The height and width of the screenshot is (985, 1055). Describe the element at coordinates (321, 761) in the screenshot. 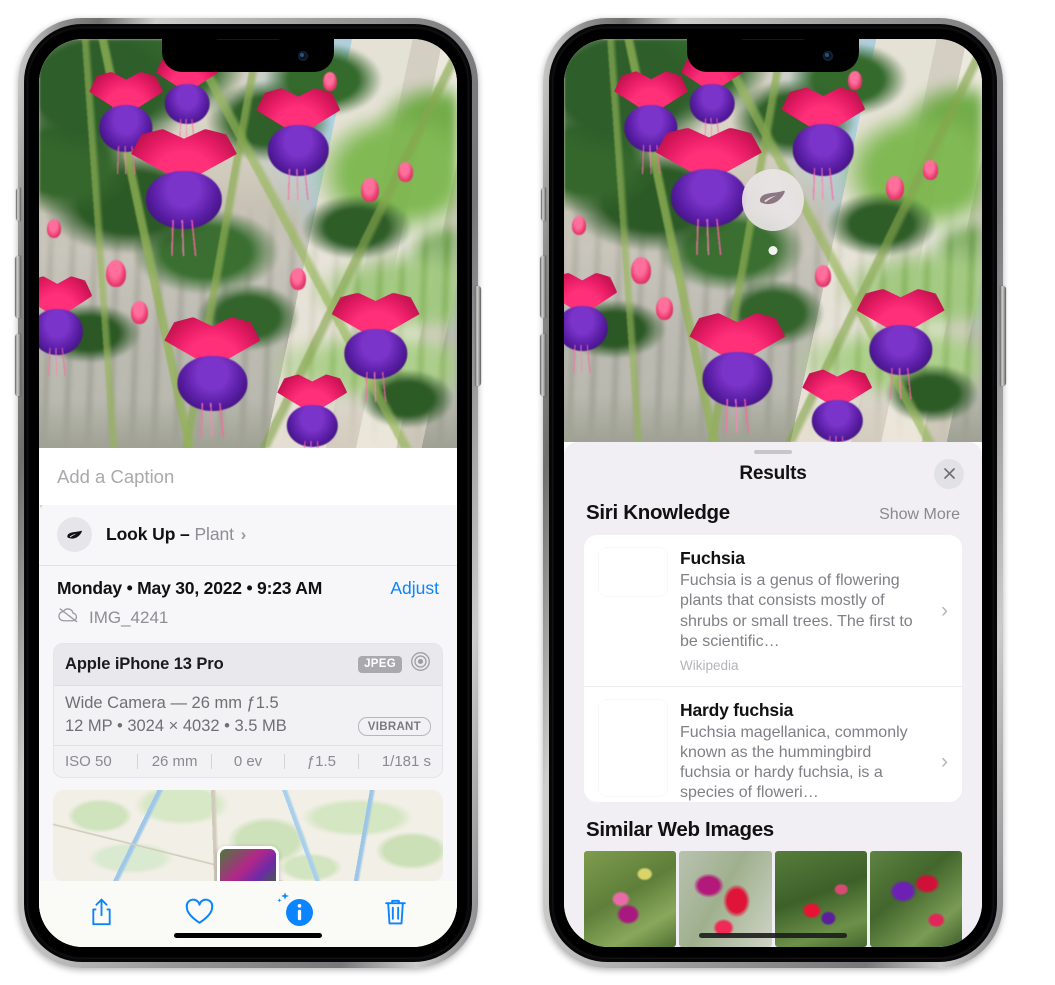

I see `exif-aperture: ƒ1.5` at that location.